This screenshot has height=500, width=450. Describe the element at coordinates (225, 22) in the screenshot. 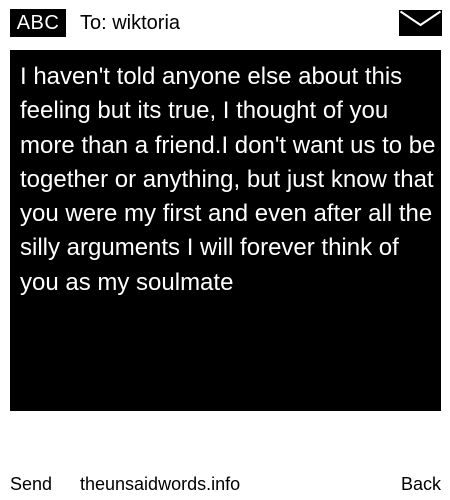

I see `header-bar: ABC To: wiktoria` at that location.